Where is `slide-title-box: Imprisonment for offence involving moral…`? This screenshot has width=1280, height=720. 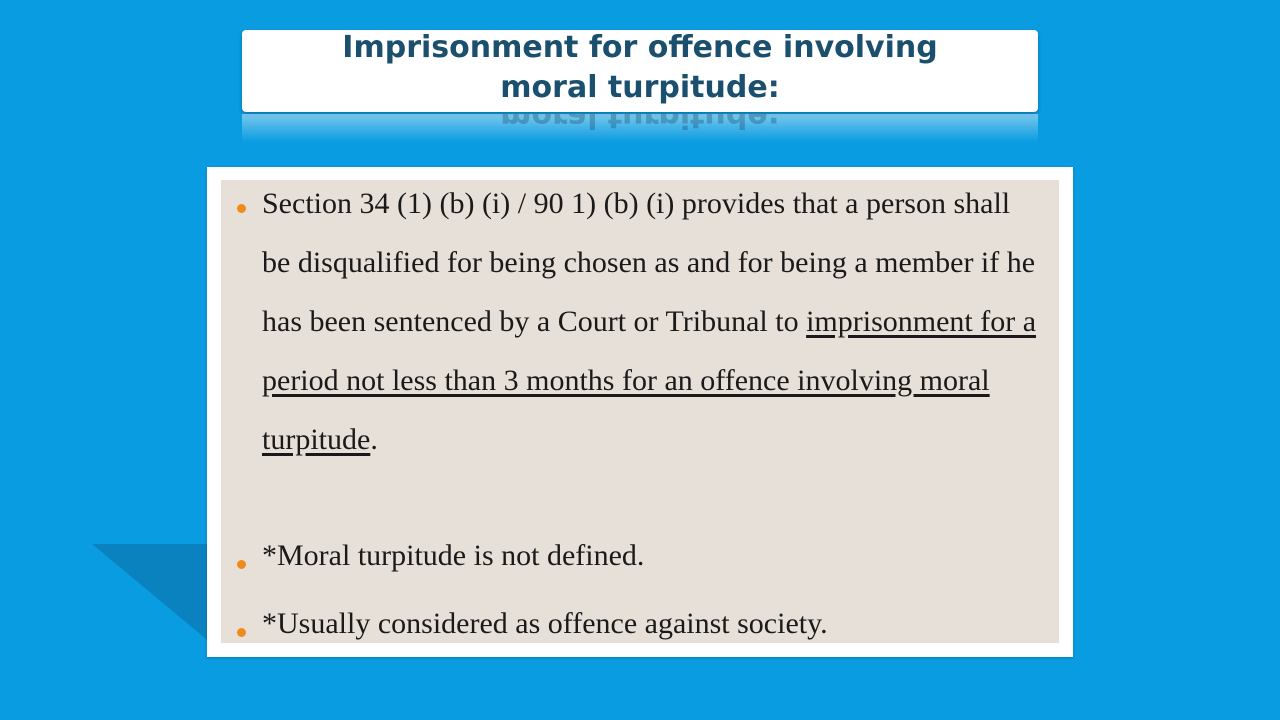
slide-title-box: Imprisonment for offence involving moral… is located at coordinates (640, 71).